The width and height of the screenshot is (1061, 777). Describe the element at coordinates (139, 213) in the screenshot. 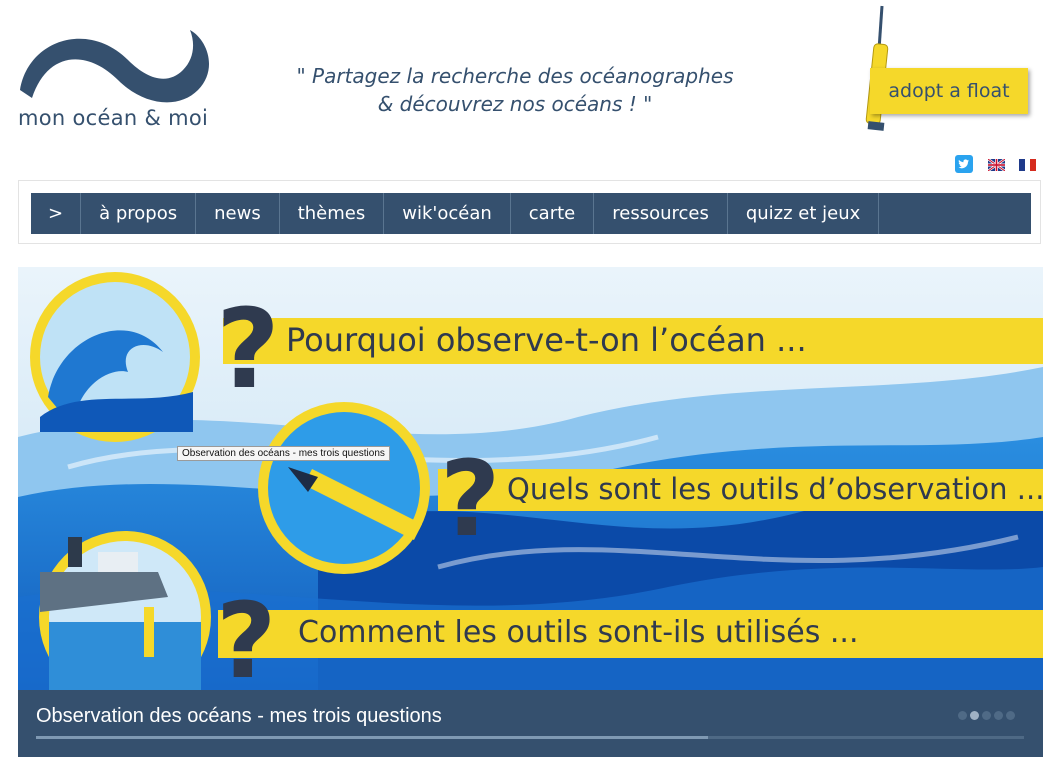

I see `nav-item-a-propos: à propos` at that location.